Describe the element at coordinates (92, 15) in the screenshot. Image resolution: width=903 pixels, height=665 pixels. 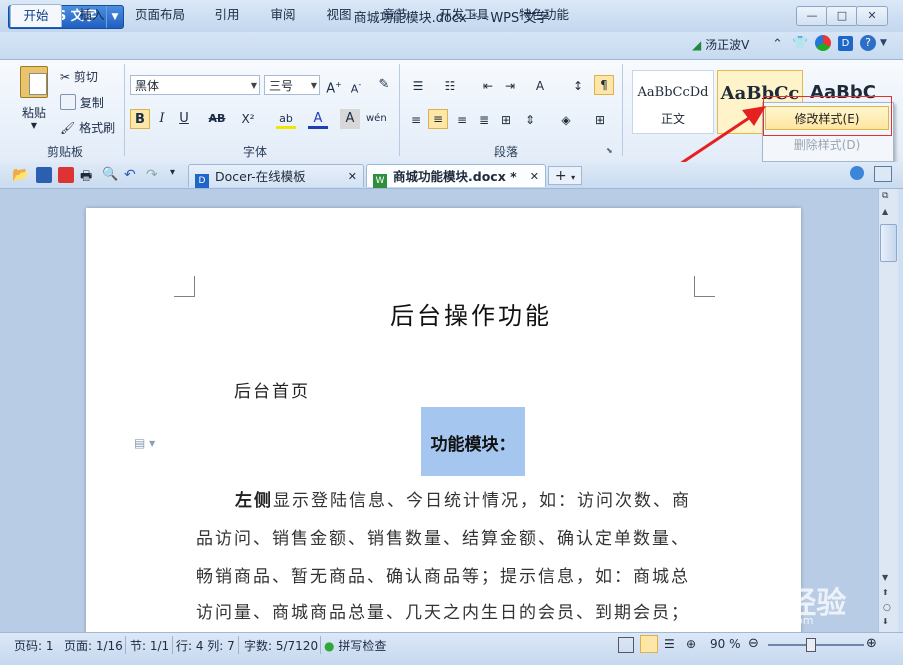
I see `tab-insert: 插入` at that location.